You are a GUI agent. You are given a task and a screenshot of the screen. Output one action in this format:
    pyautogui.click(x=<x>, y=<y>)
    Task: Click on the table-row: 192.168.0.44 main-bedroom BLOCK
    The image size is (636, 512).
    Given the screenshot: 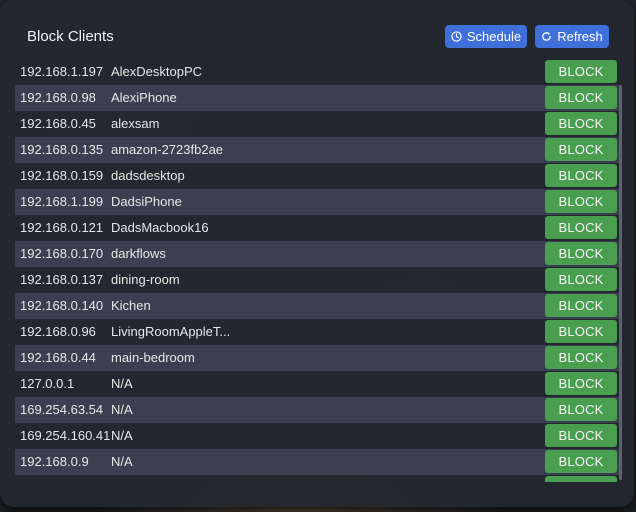 What is the action you would take?
    pyautogui.click(x=317, y=358)
    